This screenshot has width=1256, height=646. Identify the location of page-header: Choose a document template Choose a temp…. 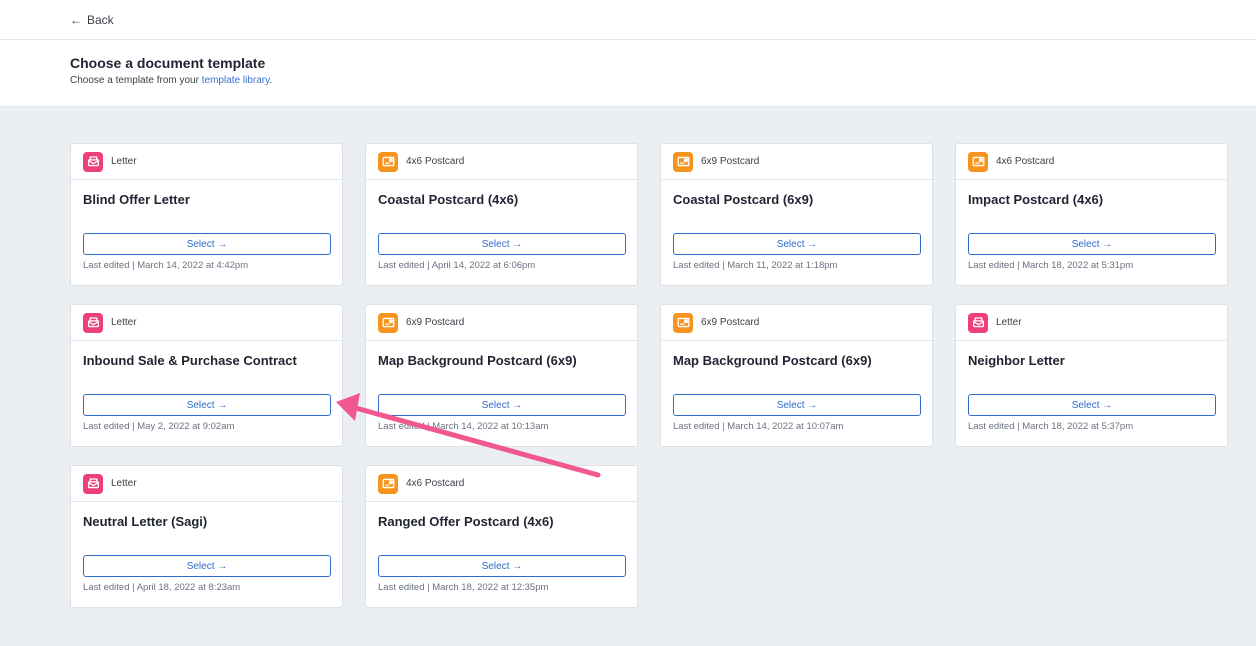
(628, 73).